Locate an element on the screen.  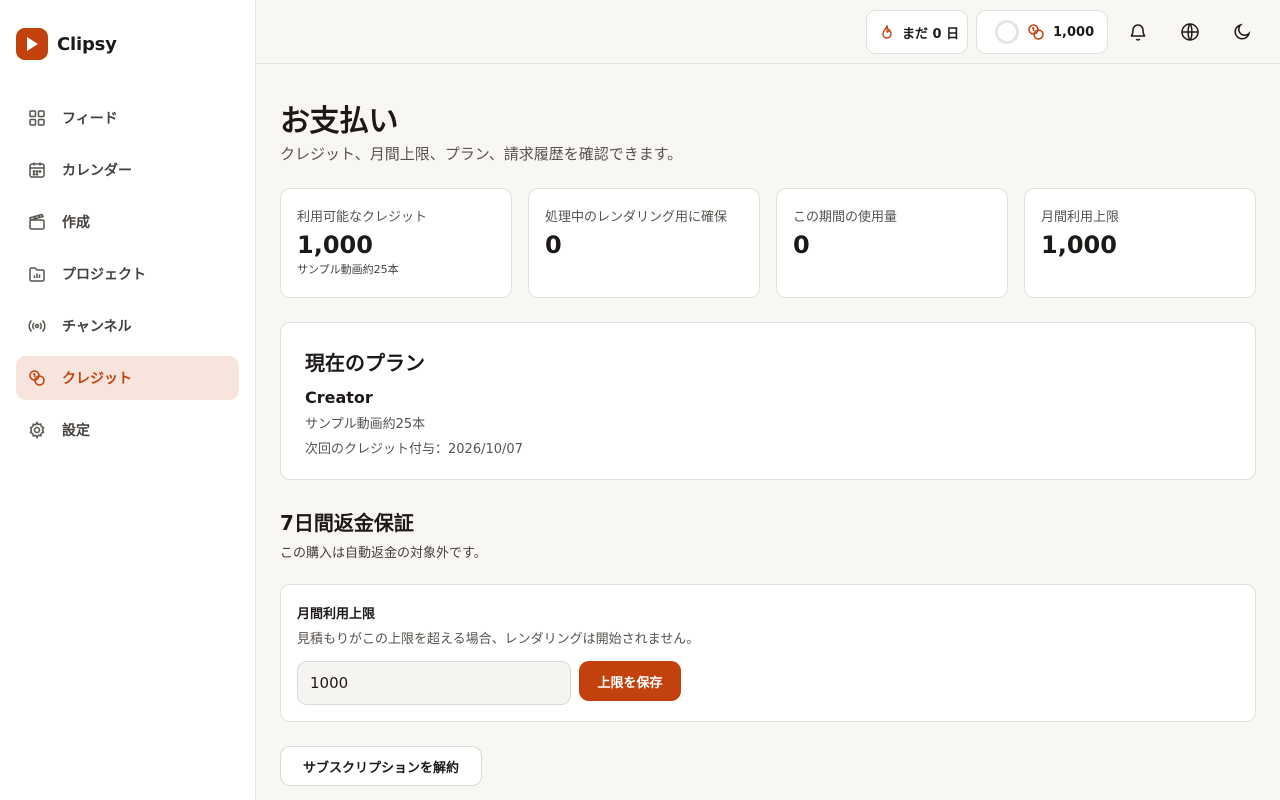
credits-label: 1,000 is located at coordinates (1074, 32).